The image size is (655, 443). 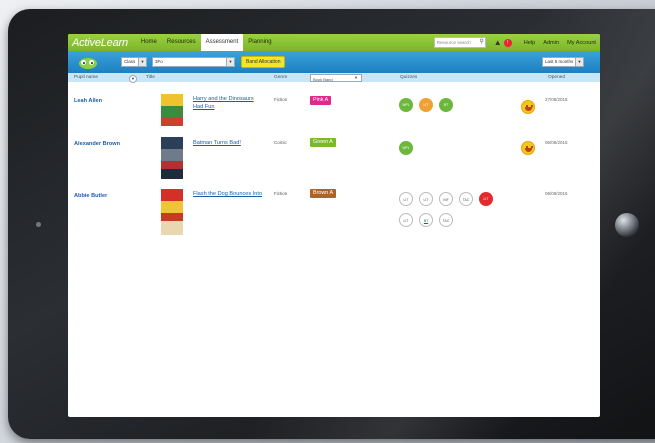 I want to click on col-title: Title, so click(x=150, y=77).